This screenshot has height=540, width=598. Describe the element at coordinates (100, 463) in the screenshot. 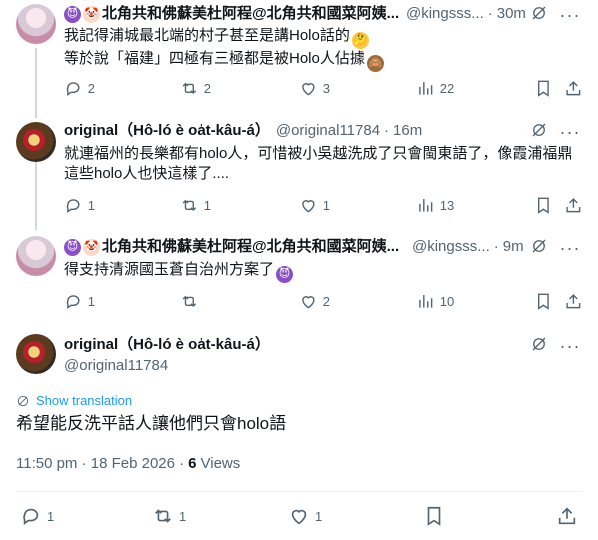

I see `post-timestamp: 11:50 pm · 18 Feb 2026 ·` at that location.